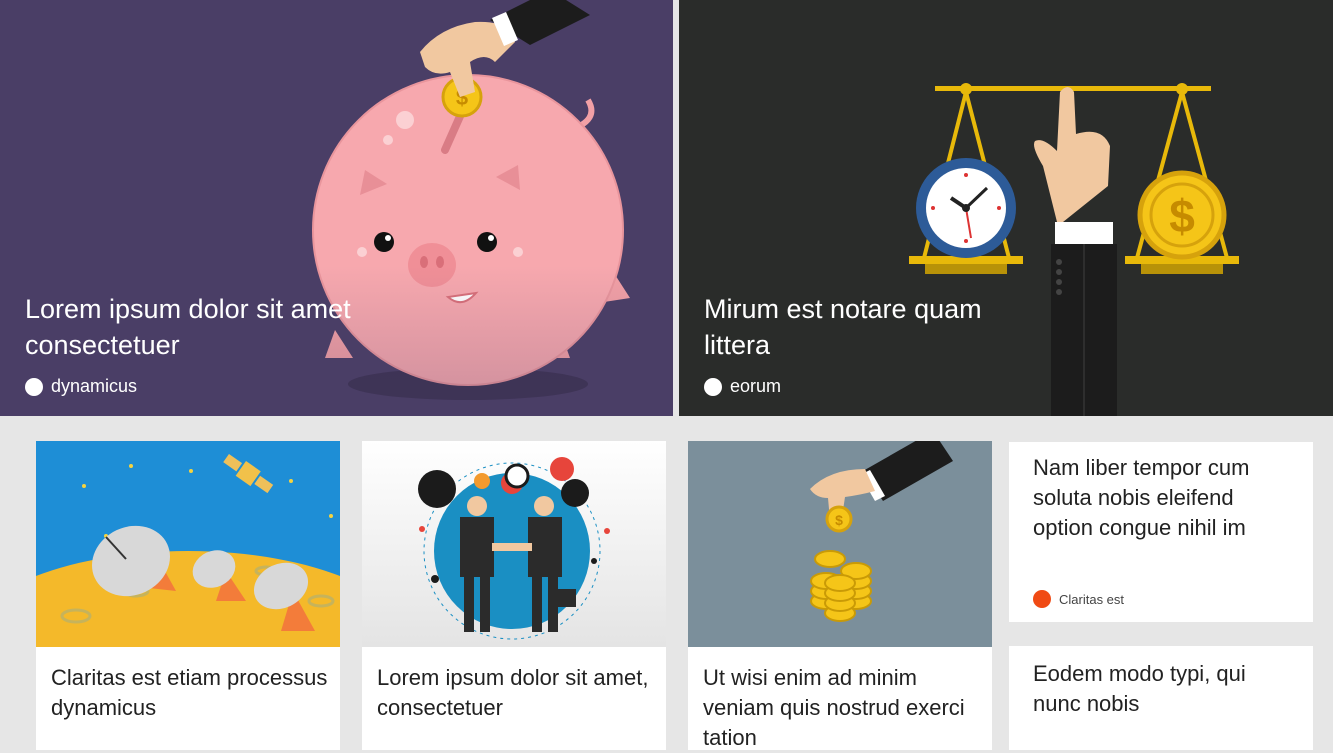  Describe the element at coordinates (864, 327) in the screenshot. I see `hero-right-title: Mirum est notare quam littera` at that location.